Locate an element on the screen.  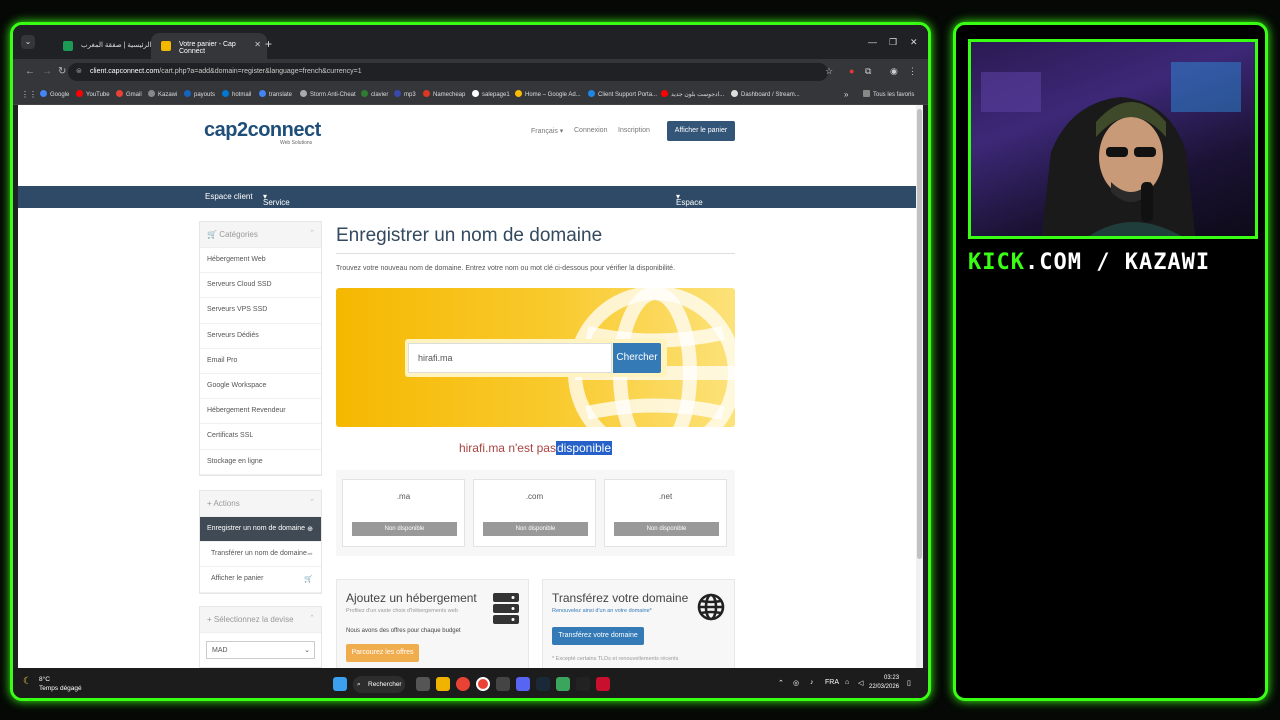
browse-offers-button: Parcourez les offres is located at coordinates (382, 653).